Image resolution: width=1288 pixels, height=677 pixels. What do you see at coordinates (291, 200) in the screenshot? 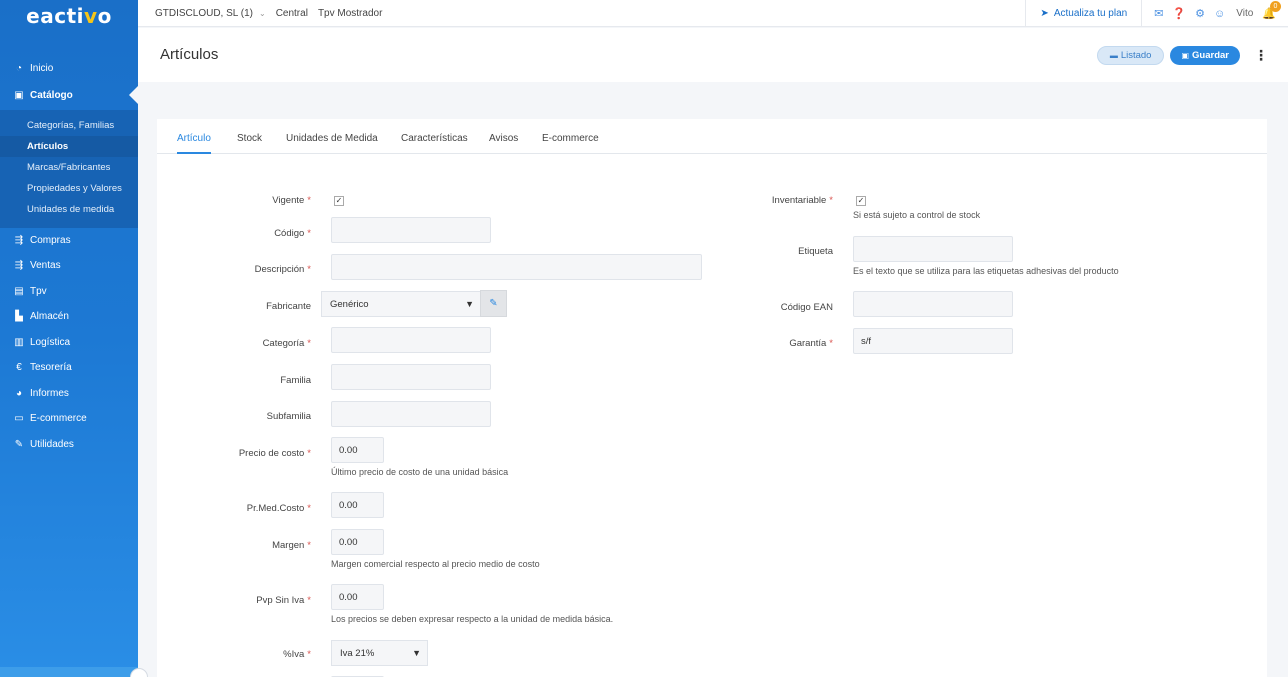
I see `vigente-label: Vigente *` at bounding box center [291, 200].